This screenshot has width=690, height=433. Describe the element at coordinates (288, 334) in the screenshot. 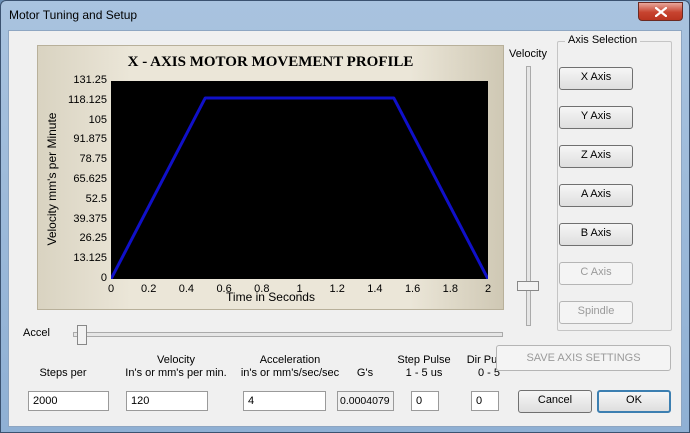

I see `accel-slider-track` at that location.